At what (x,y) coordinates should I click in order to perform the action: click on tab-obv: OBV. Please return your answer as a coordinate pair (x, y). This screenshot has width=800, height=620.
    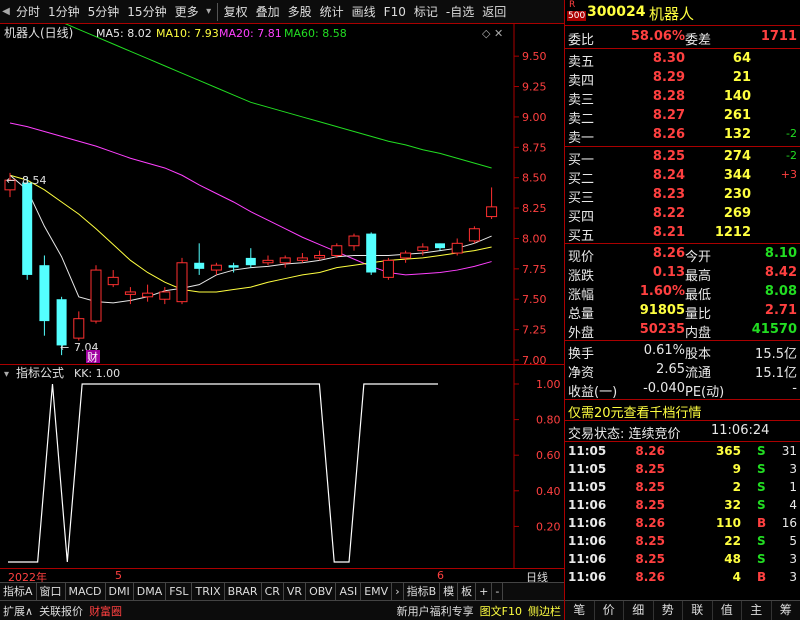
    Looking at the image, I should click on (321, 591).